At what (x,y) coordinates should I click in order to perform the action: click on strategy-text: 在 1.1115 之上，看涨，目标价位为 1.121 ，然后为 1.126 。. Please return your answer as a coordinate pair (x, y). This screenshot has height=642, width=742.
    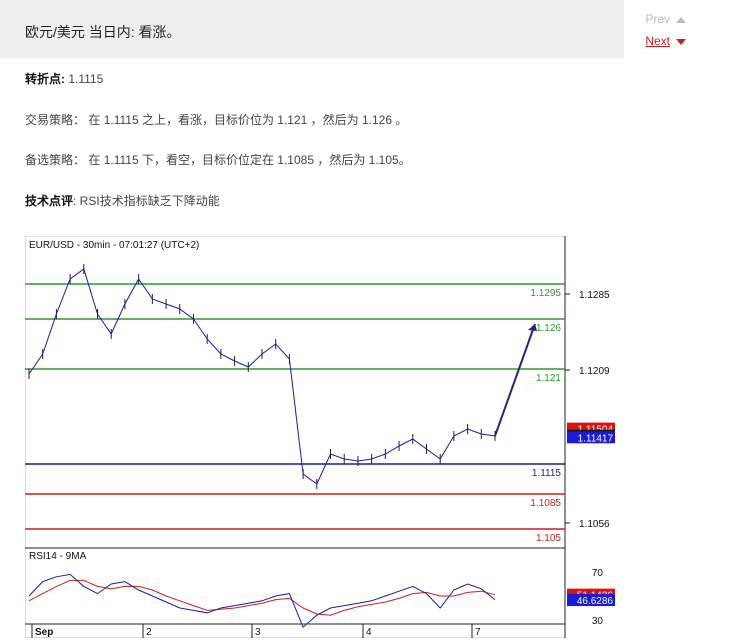
    Looking at the image, I should click on (248, 120).